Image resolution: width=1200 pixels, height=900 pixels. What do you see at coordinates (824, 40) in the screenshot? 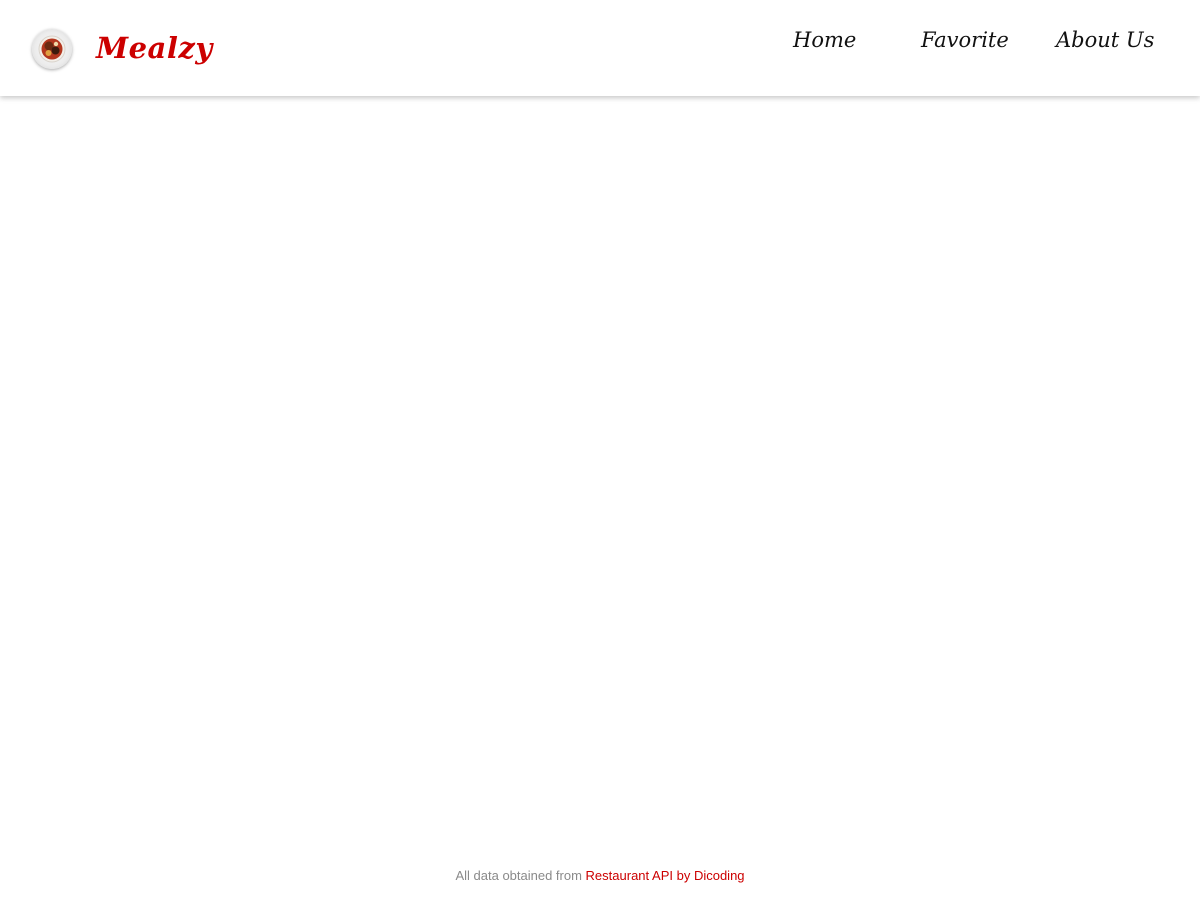
I see `nav-home-link: Home` at bounding box center [824, 40].